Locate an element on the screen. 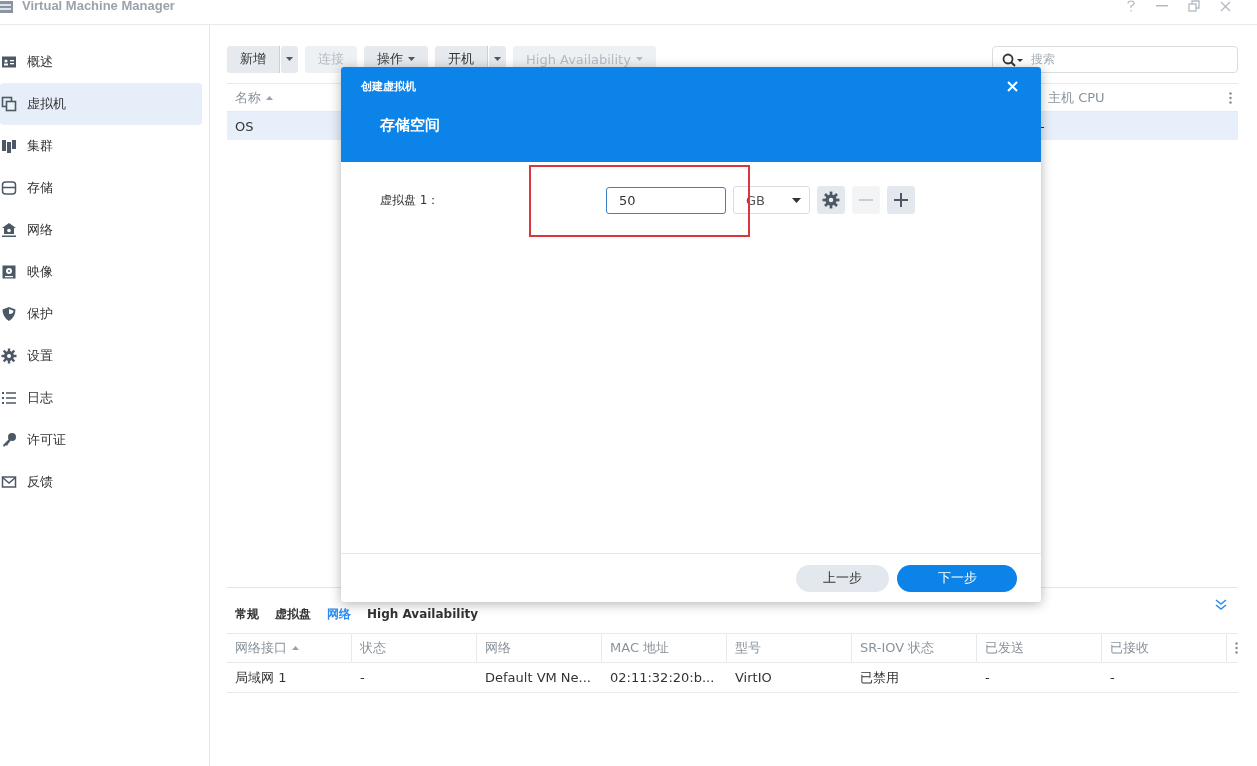 Image resolution: width=1257 pixels, height=766 pixels. dialog-title: 创建虚拟机 is located at coordinates (388, 86).